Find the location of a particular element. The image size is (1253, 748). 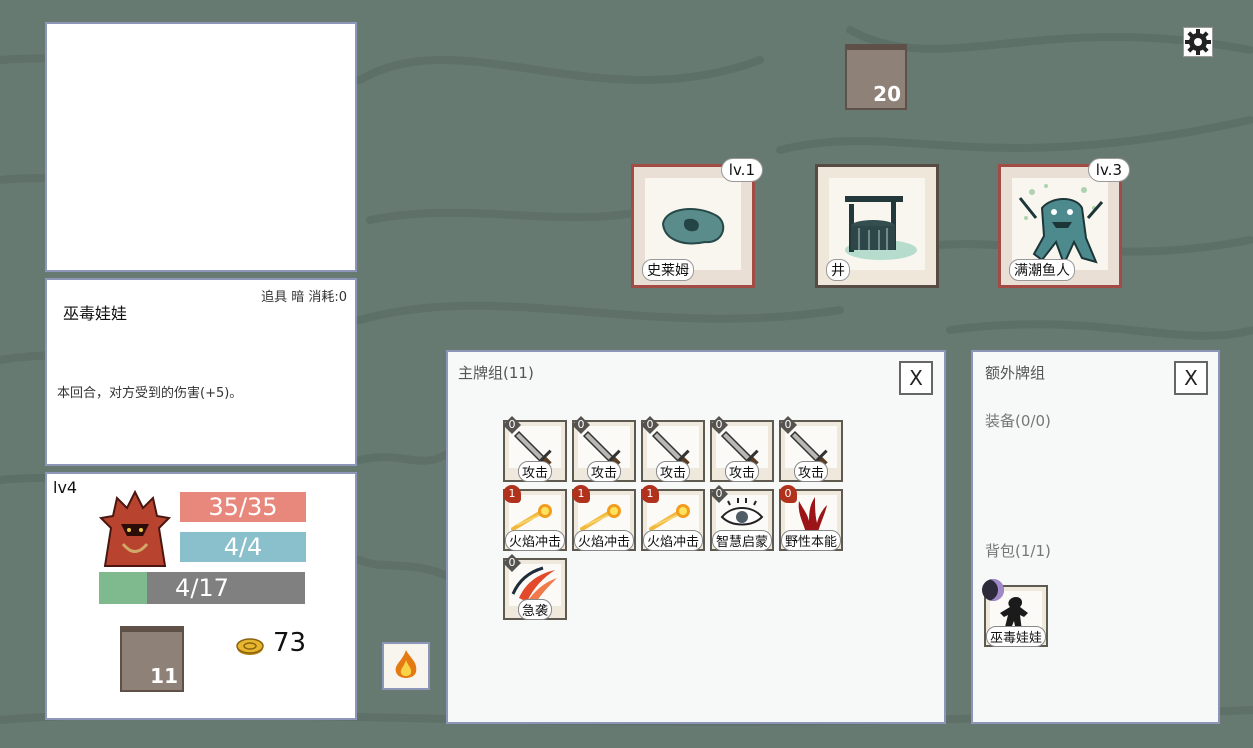

enemy-level-badge: lv.3 is located at coordinates (1108, 170).